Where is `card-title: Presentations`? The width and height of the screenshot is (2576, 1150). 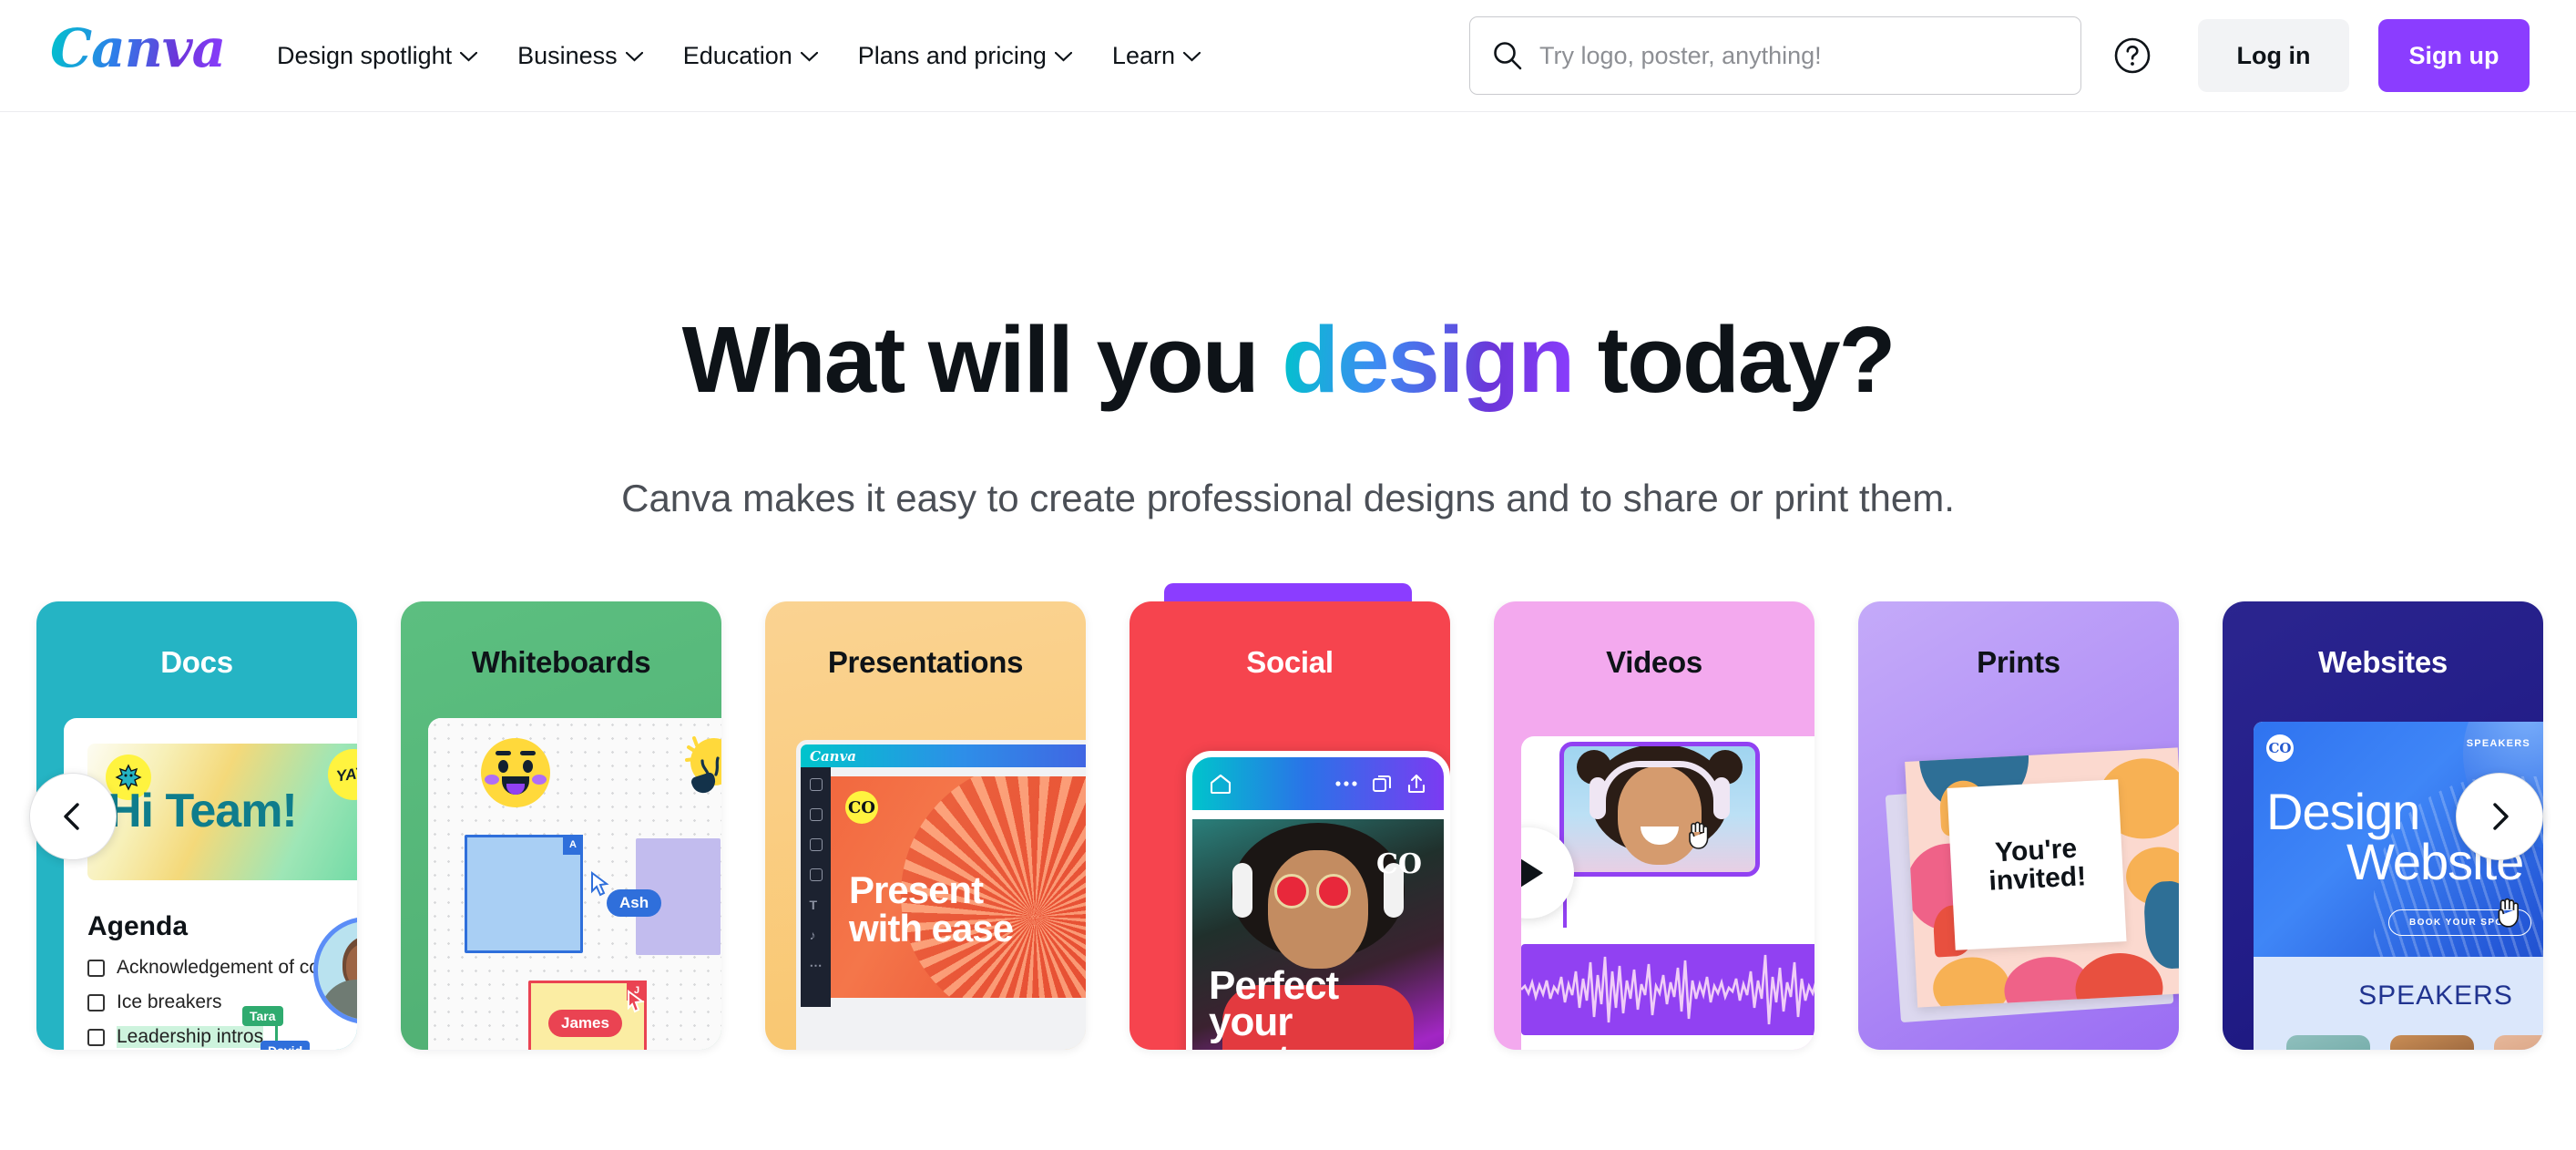 card-title: Presentations is located at coordinates (925, 662).